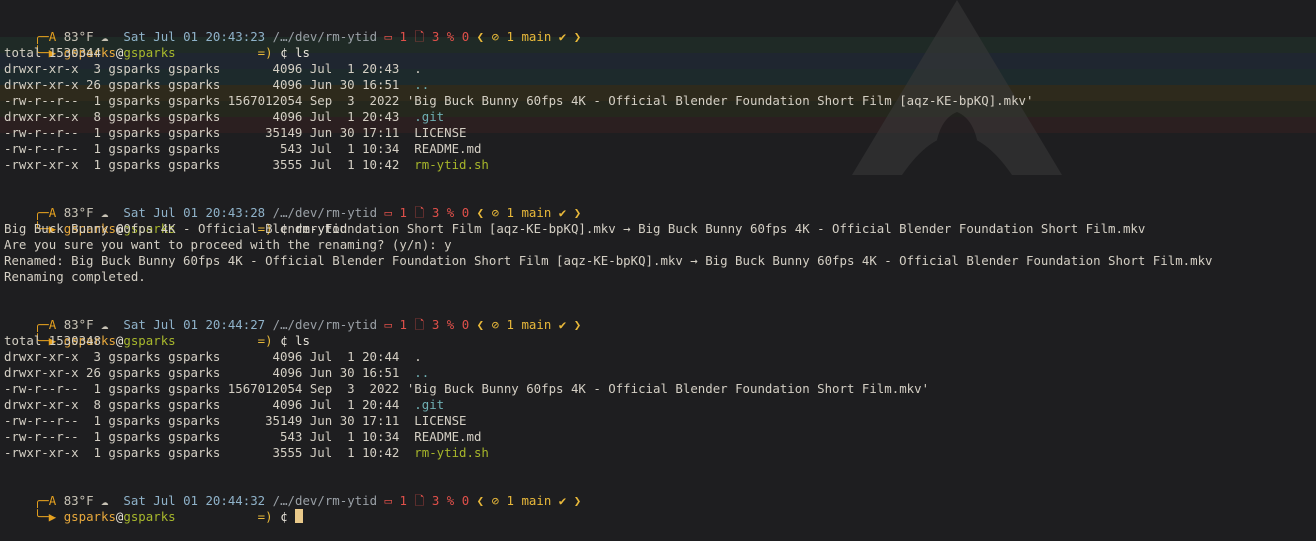  What do you see at coordinates (52, 340) in the screenshot?
I see `ls-total: total 1530348` at bounding box center [52, 340].